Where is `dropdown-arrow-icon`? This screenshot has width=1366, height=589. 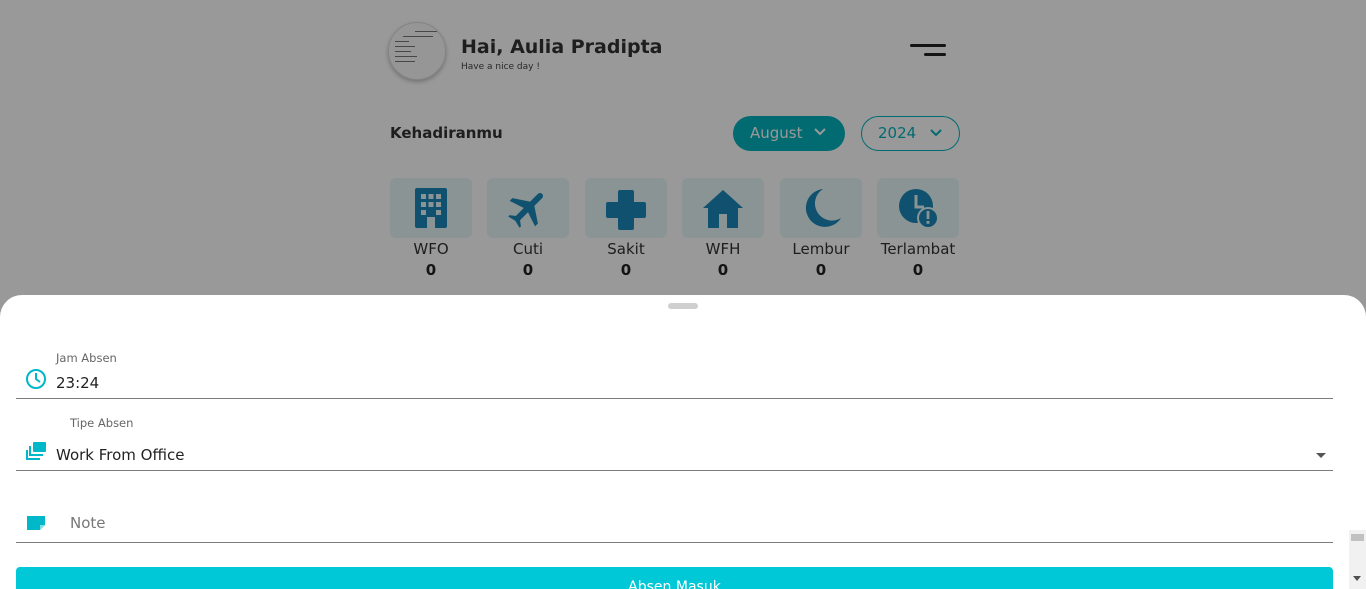 dropdown-arrow-icon is located at coordinates (1321, 456).